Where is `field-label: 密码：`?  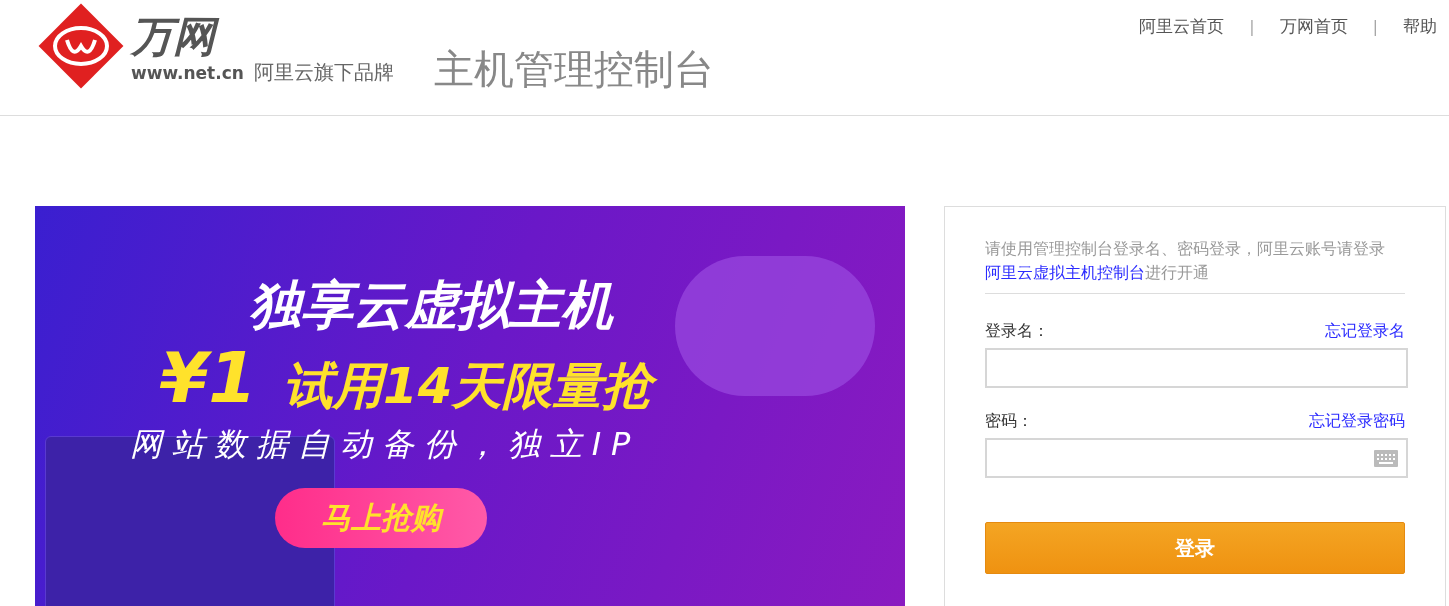
field-label: 密码： is located at coordinates (1009, 421).